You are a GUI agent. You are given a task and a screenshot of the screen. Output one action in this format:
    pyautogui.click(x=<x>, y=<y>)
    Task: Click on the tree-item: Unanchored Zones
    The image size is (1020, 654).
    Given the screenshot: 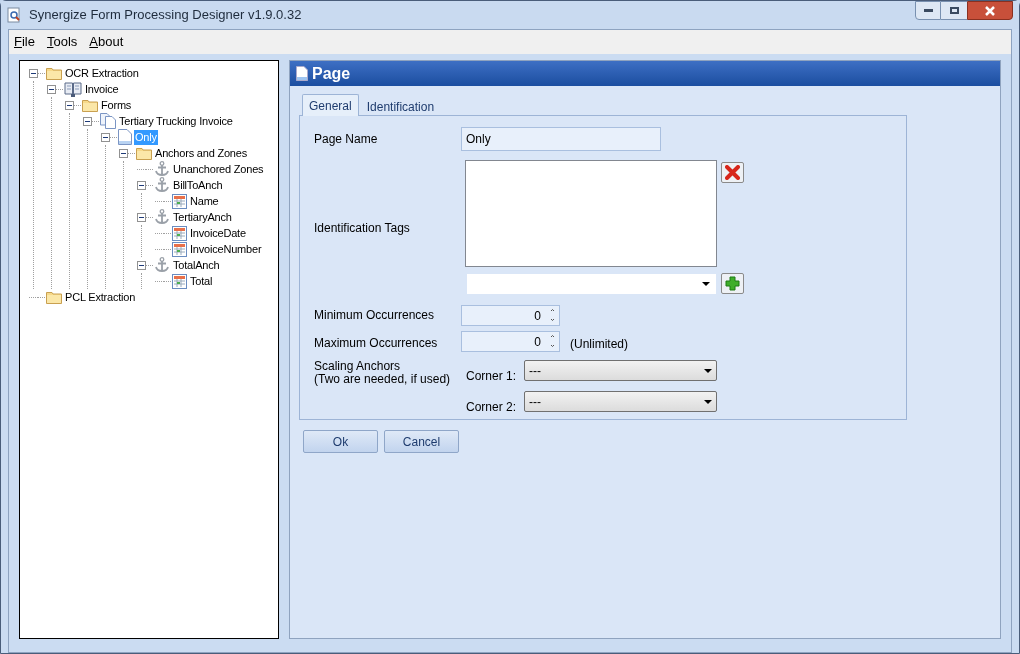 What is the action you would take?
    pyautogui.click(x=218, y=169)
    